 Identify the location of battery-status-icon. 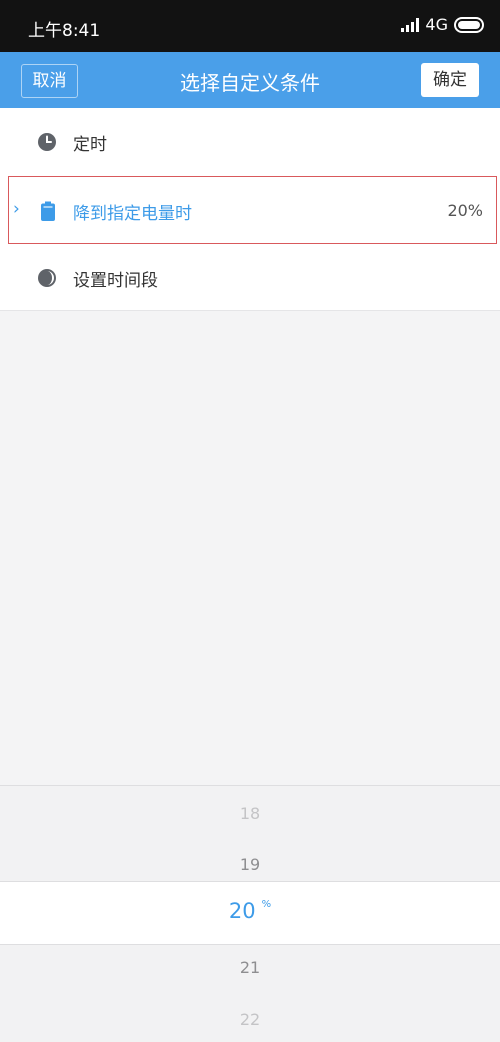
(469, 24).